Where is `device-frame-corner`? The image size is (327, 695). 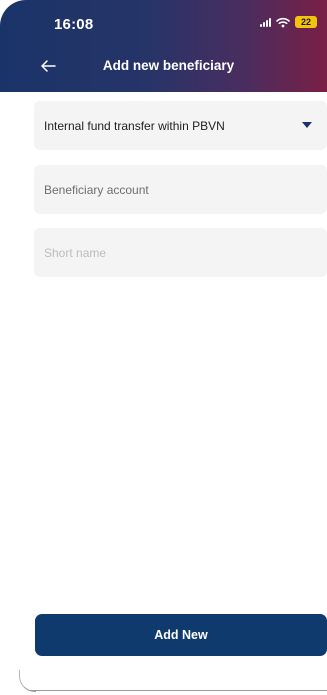
device-frame-corner is located at coordinates (27, 681).